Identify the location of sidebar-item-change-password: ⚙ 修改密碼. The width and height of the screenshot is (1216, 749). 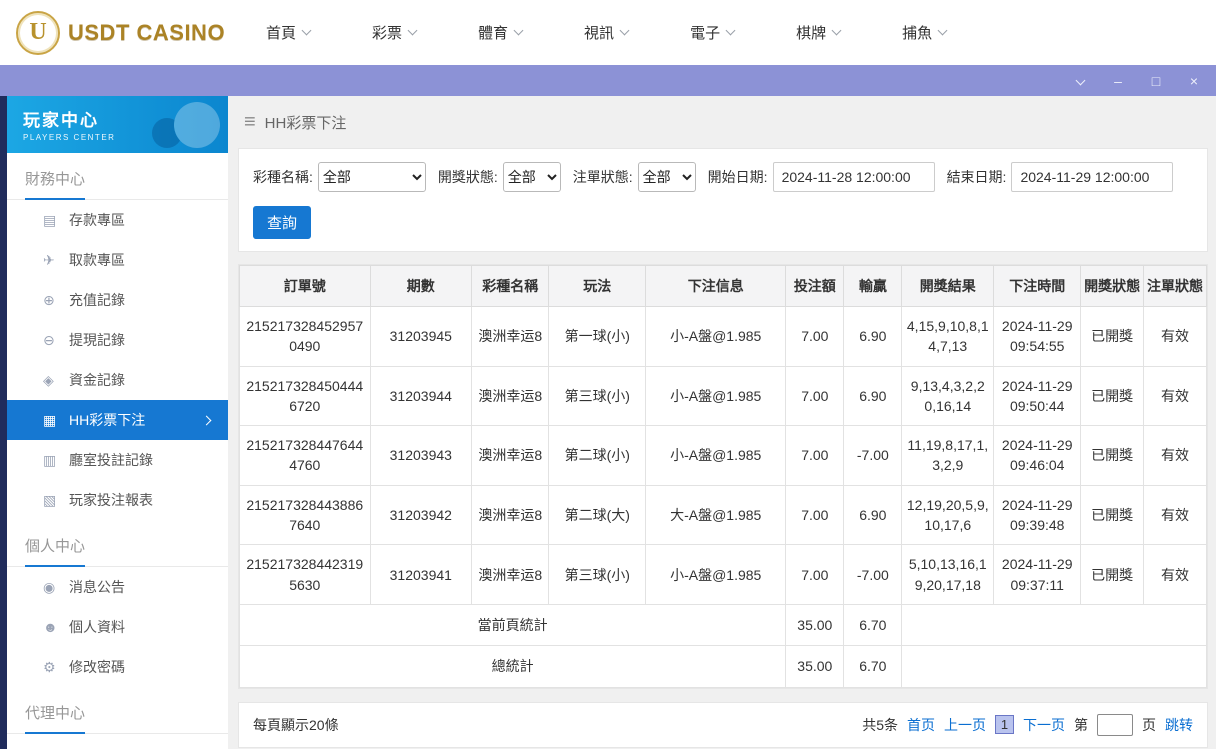
(117, 667).